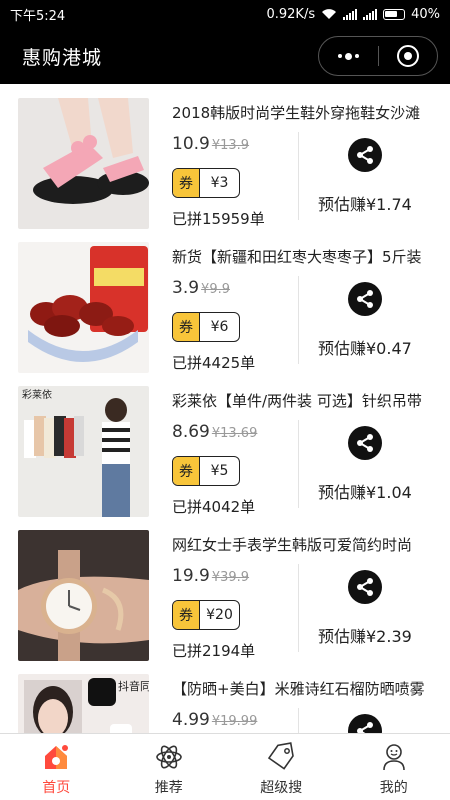  I want to click on product-price: 8.69, so click(191, 432).